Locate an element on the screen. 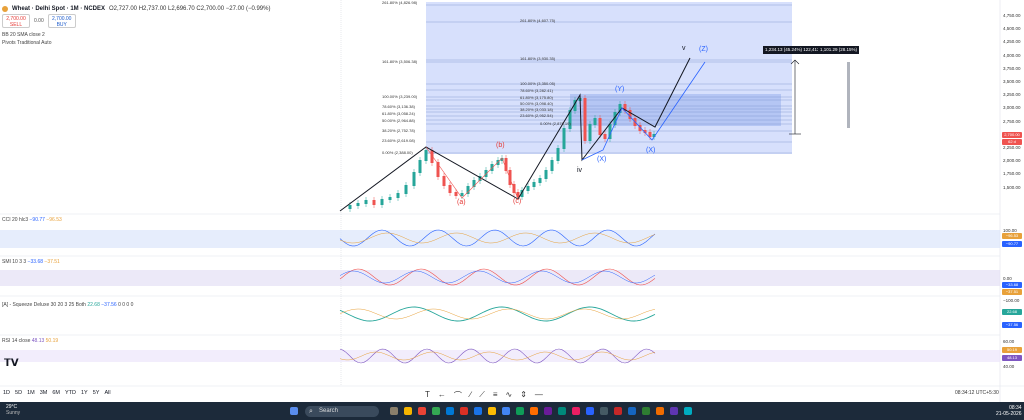  price-axis-tick: 2,750.00 is located at coordinates (1012, 121).